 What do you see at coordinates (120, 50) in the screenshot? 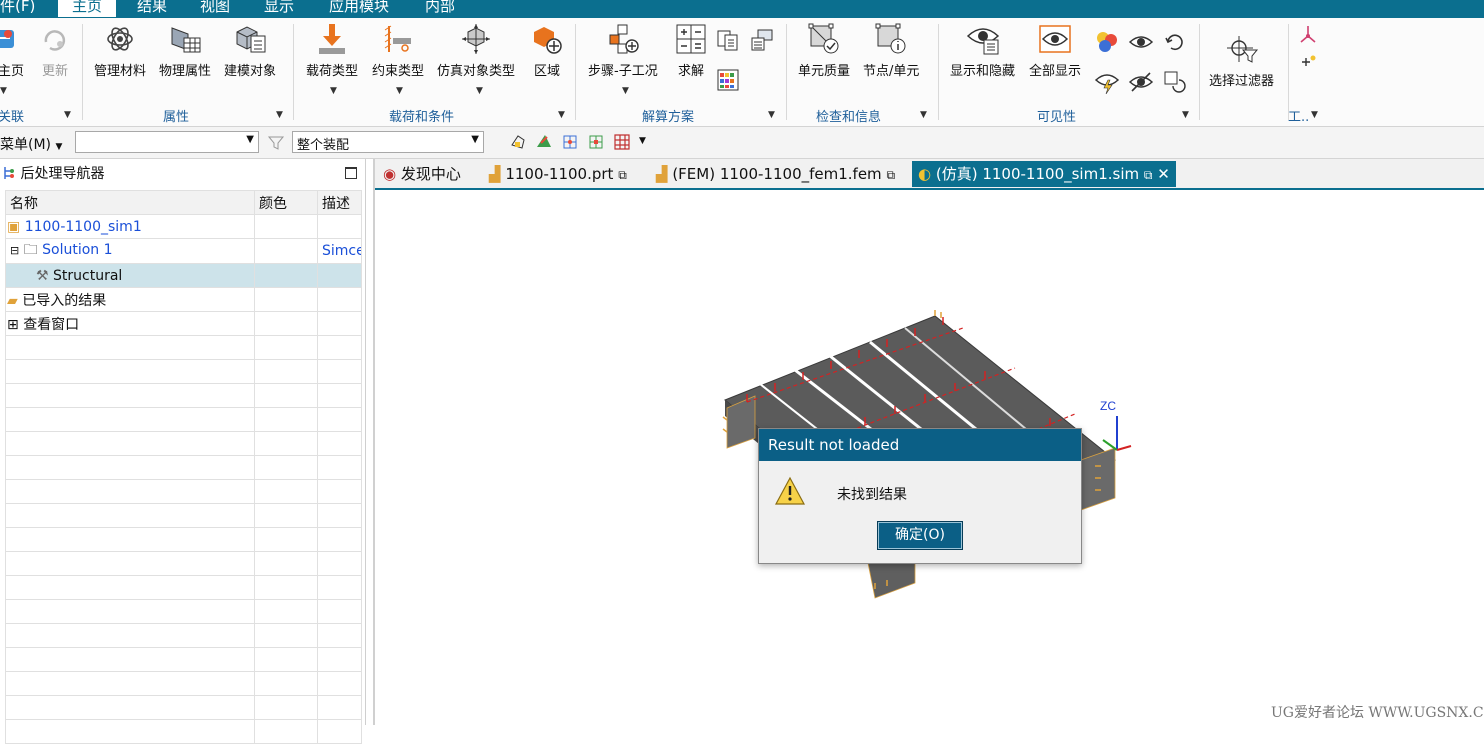
I see `manage-material-button: 管理材料` at bounding box center [120, 50].